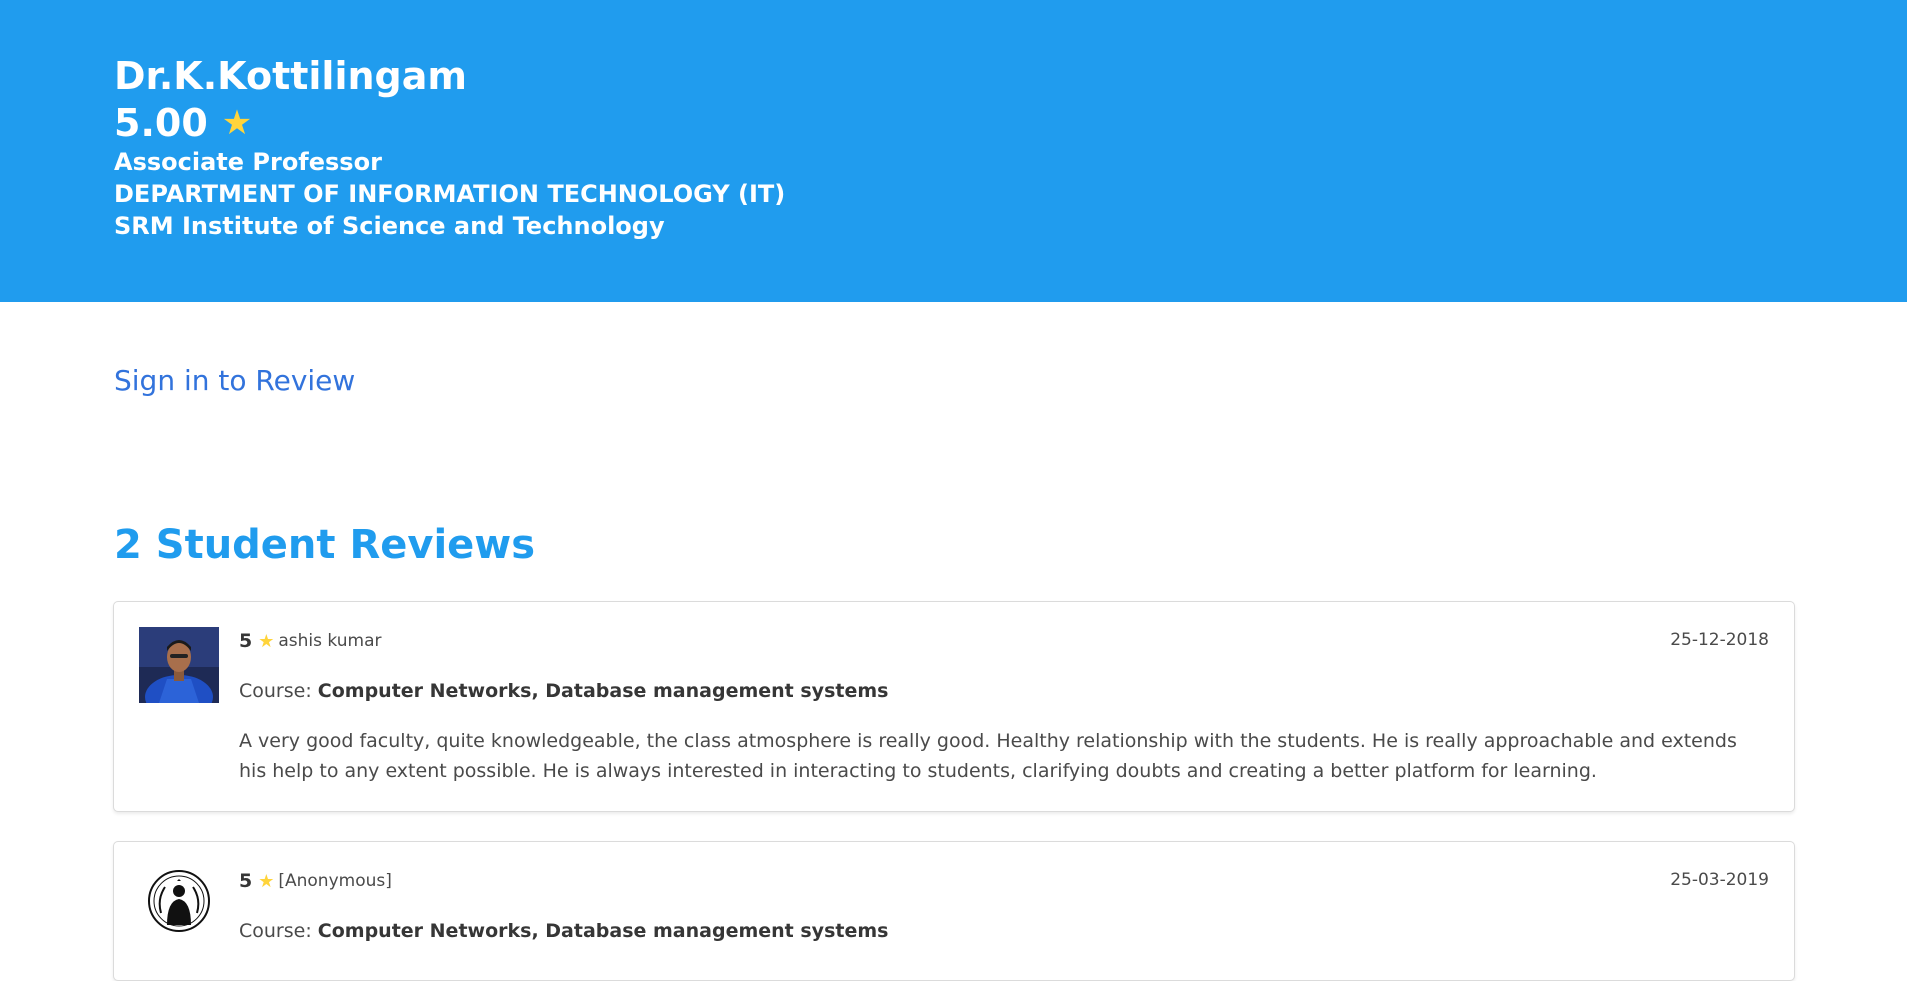 This screenshot has height=981, width=1907. I want to click on reviewer-name: [Anonymous], so click(335, 881).